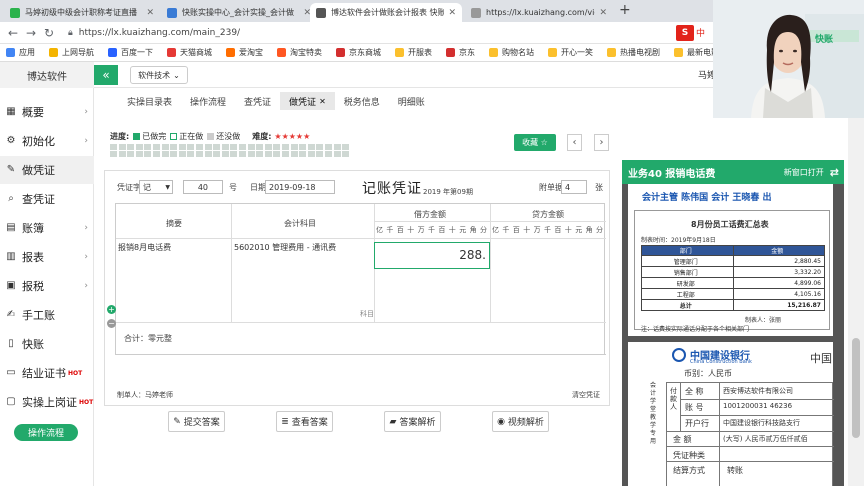 The width and height of the screenshot is (864, 486). Describe the element at coordinates (149, 101) in the screenshot. I see `tab-catalog: 实操目录表` at that location.